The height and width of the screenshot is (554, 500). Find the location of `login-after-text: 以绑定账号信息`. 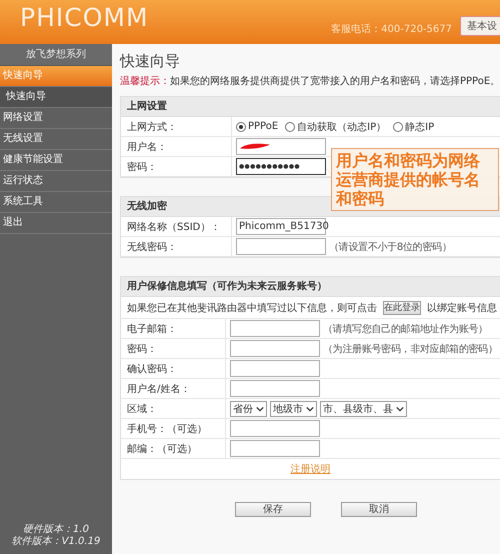

login-after-text: 以绑定账号信息 is located at coordinates (462, 308).